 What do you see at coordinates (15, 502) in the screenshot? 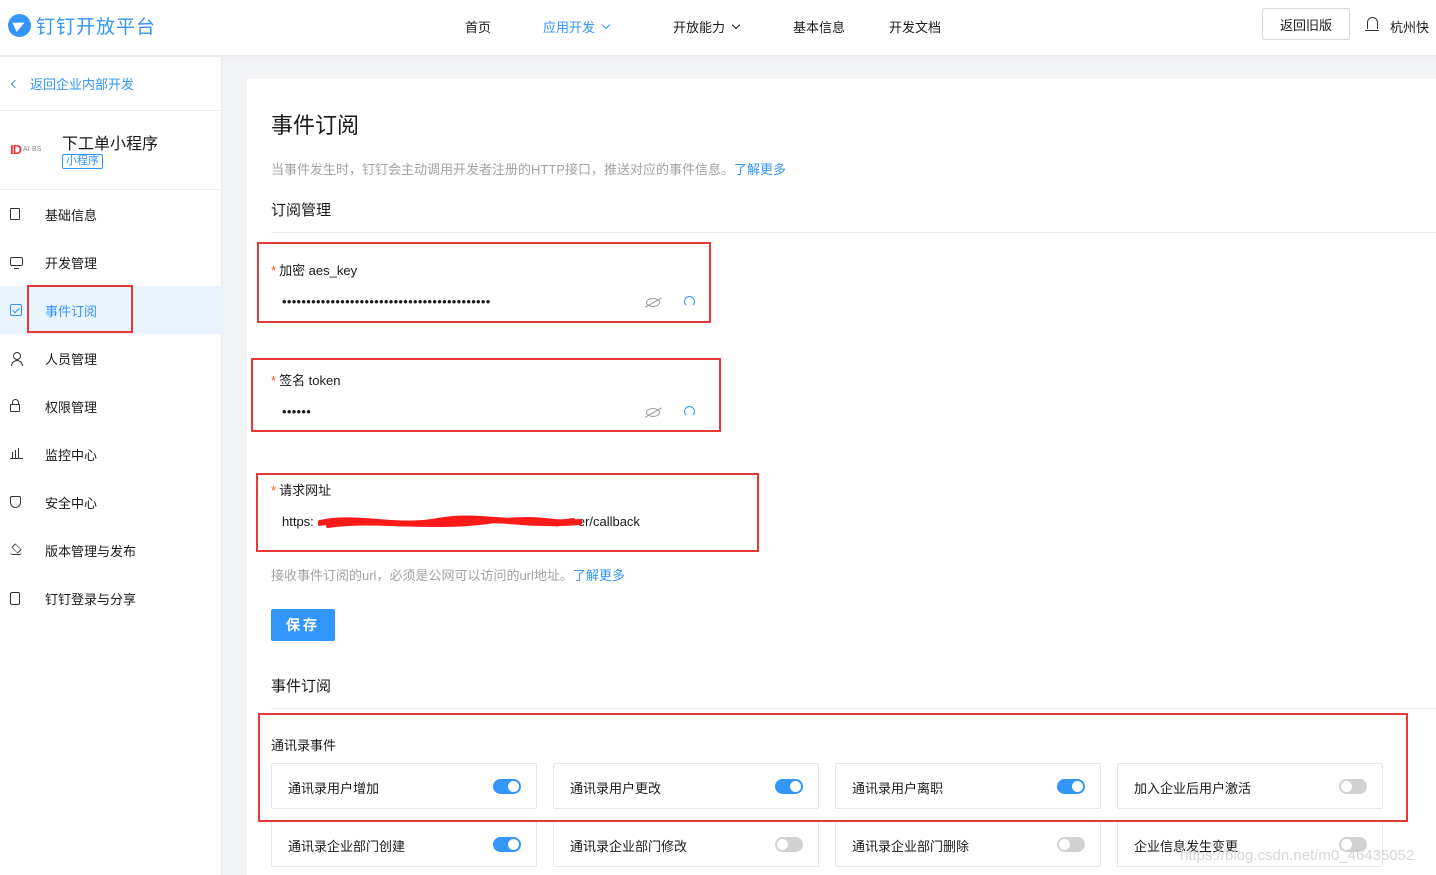
I see `shield-icon` at bounding box center [15, 502].